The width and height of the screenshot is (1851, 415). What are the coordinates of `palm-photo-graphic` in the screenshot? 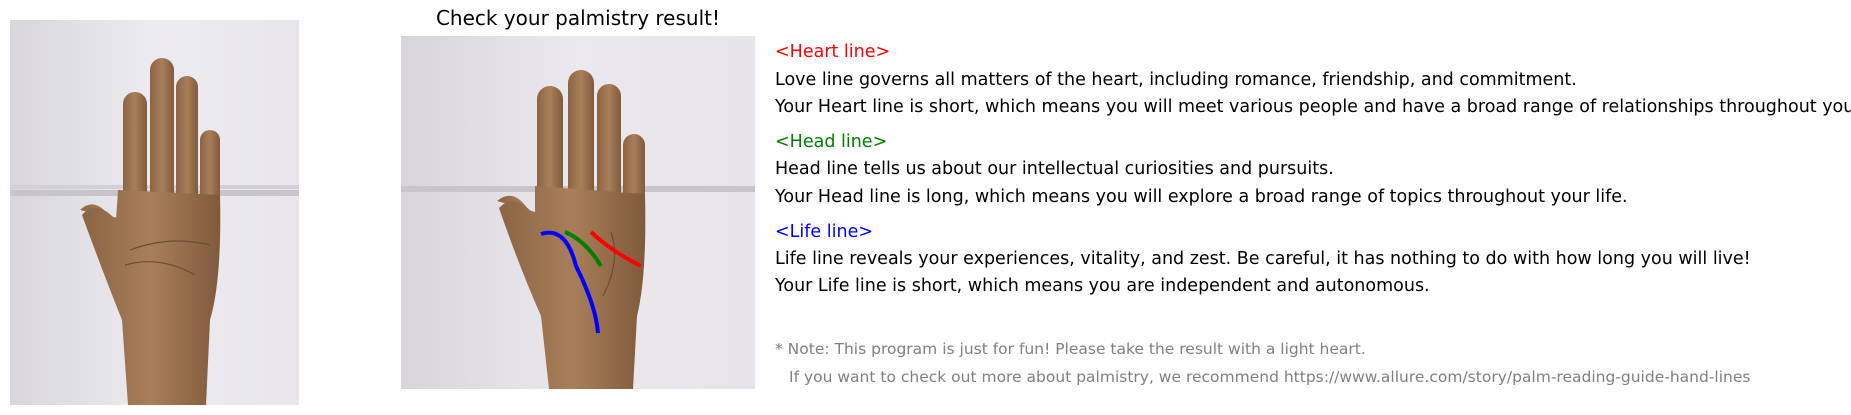 It's located at (154, 212).